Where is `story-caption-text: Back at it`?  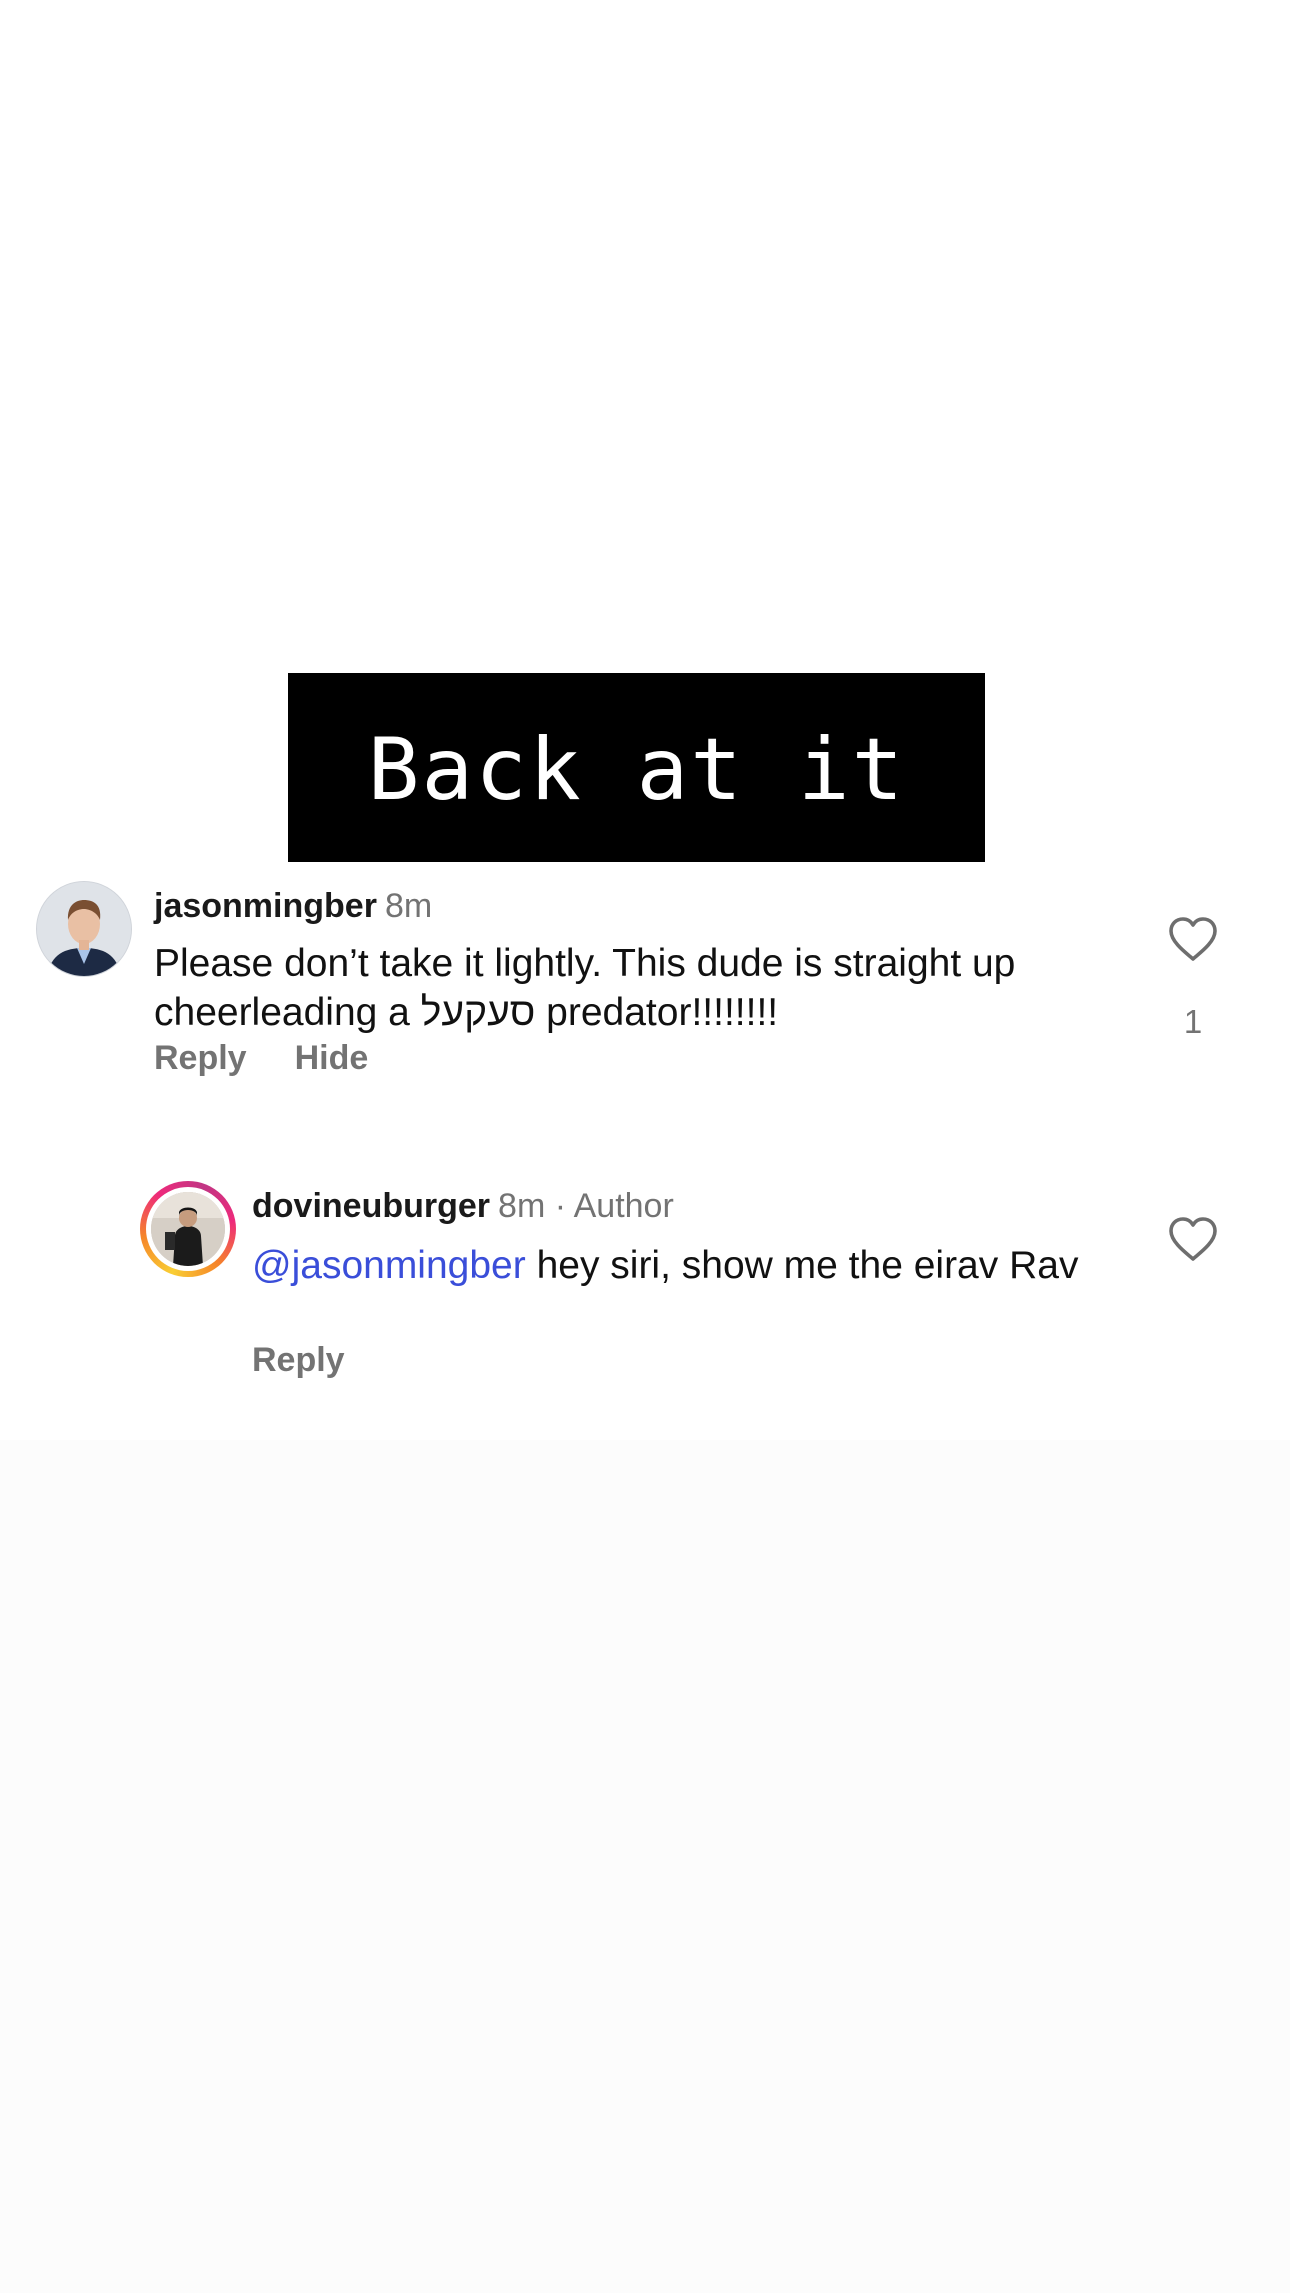
story-caption-text: Back at it is located at coordinates (636, 769).